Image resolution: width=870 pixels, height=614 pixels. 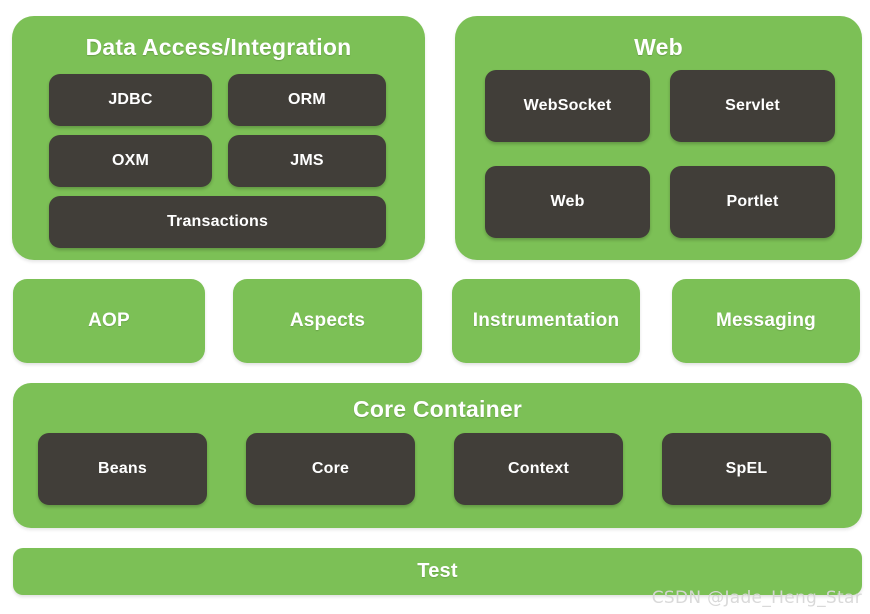 I want to click on module-beans: Beans, so click(x=122, y=469).